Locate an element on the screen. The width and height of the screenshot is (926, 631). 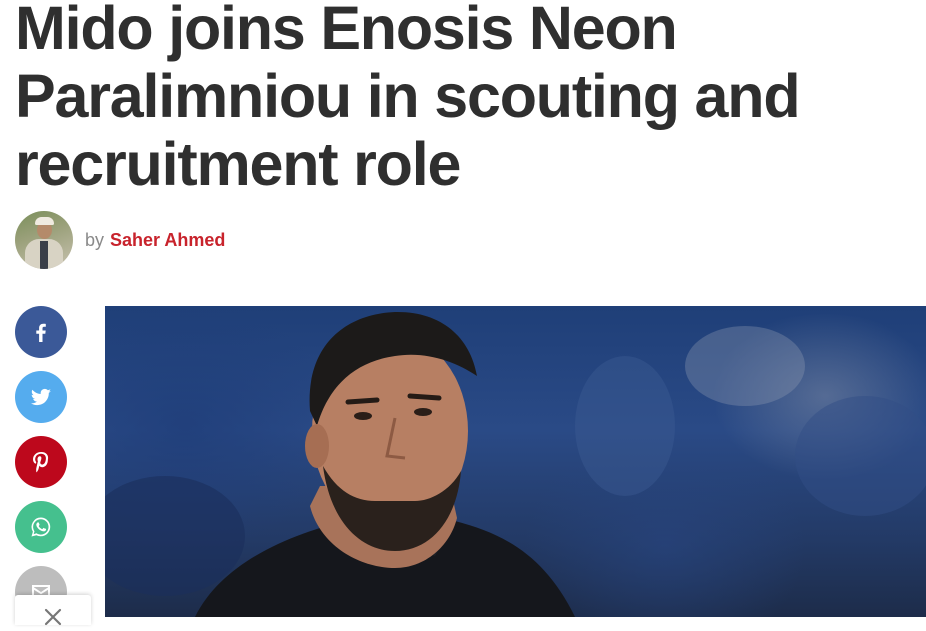
share-close-tab is located at coordinates (53, 611).